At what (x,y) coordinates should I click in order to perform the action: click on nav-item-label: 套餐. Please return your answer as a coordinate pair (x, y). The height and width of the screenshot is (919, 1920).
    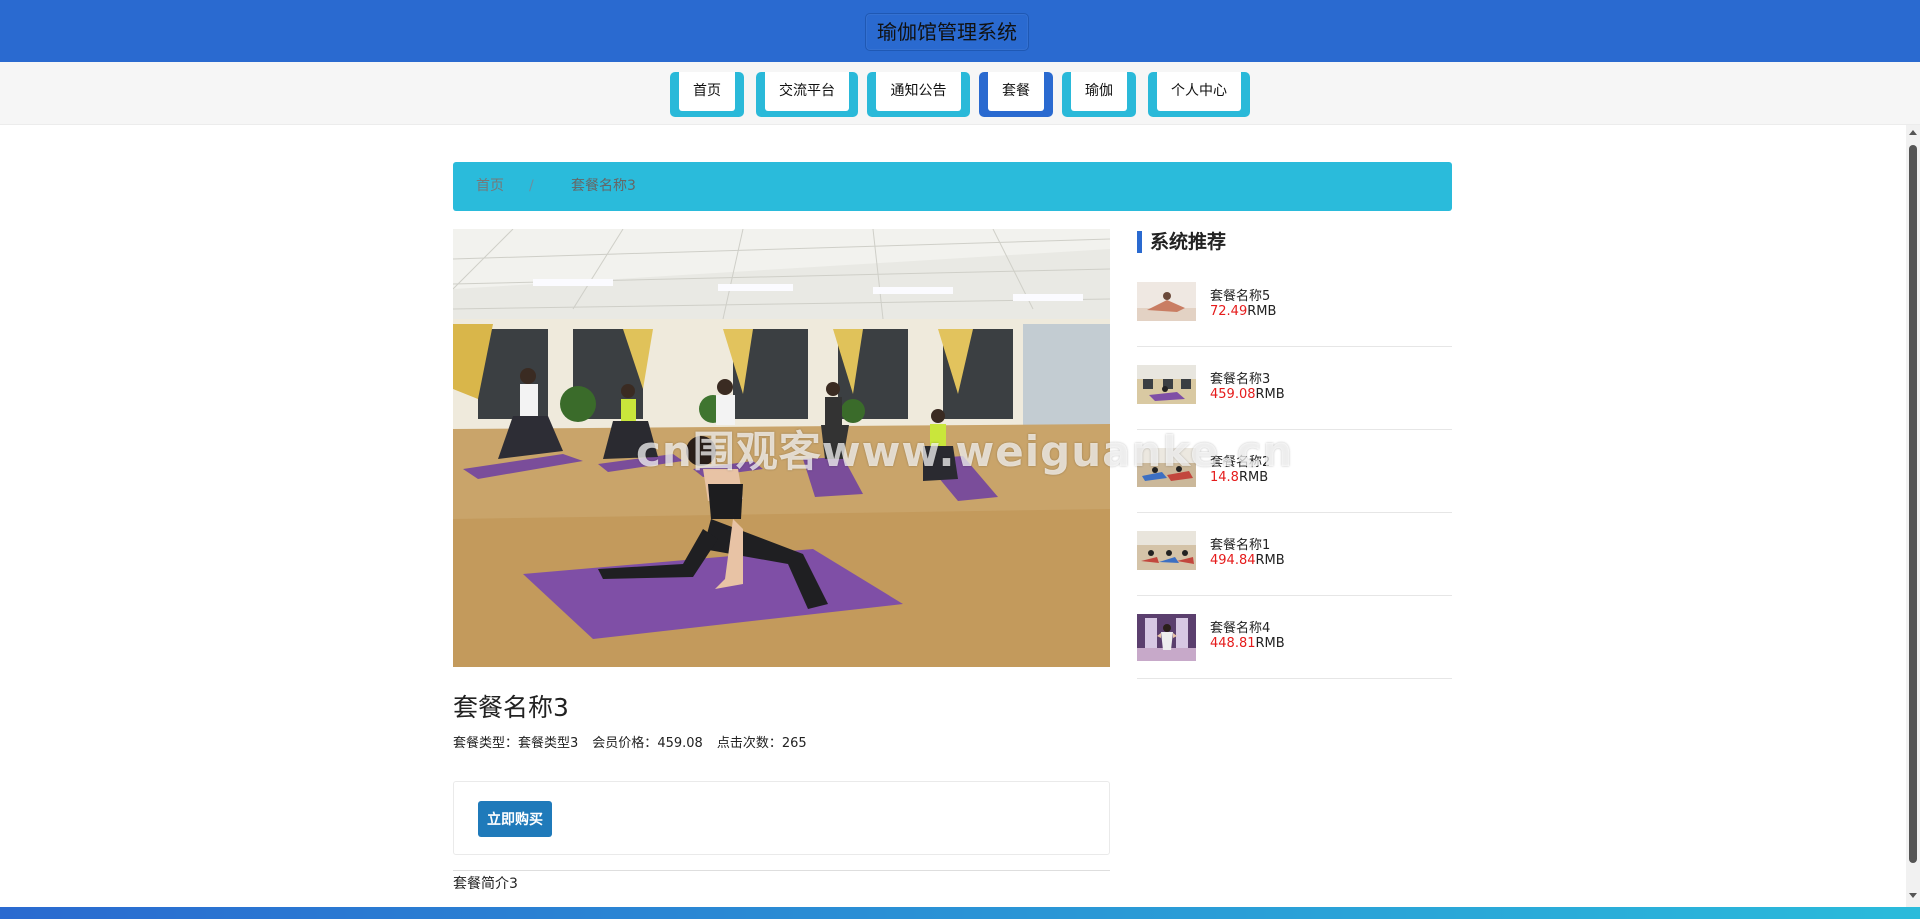
    Looking at the image, I should click on (1016, 91).